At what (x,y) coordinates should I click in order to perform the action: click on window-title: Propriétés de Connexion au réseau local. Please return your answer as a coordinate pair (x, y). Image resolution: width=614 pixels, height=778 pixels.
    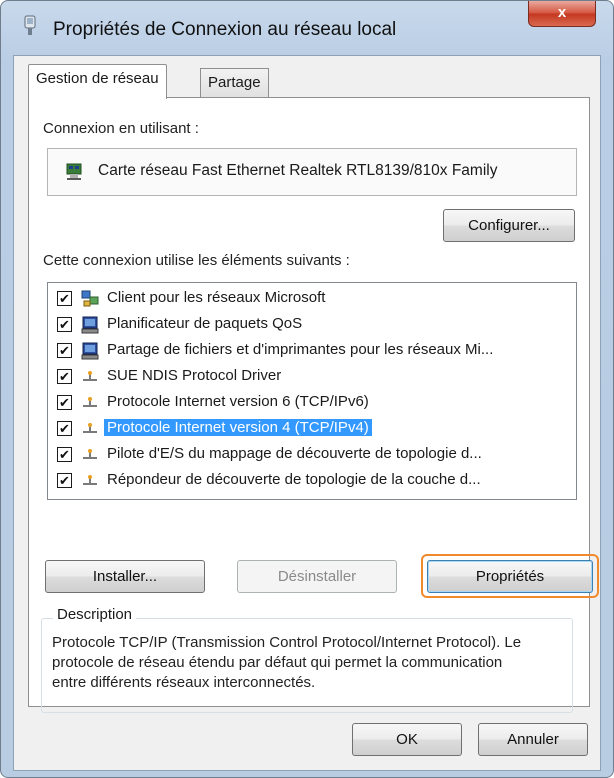
    Looking at the image, I should click on (225, 29).